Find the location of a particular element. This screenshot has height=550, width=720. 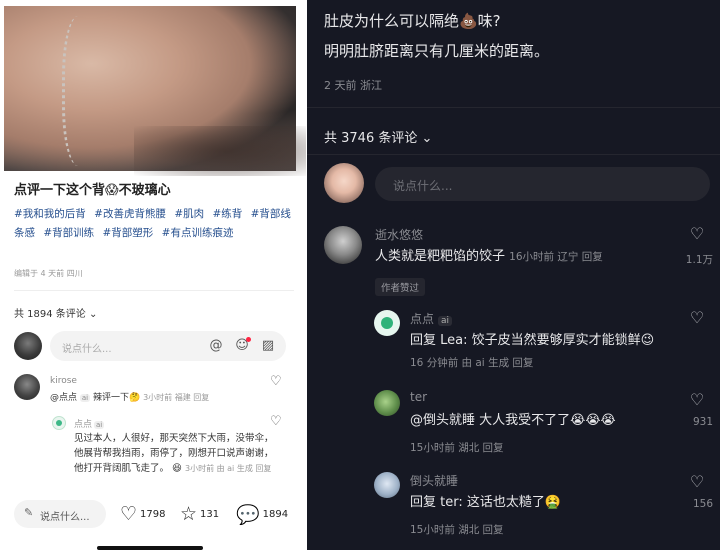

emoji-icon: ☺ is located at coordinates (242, 345).